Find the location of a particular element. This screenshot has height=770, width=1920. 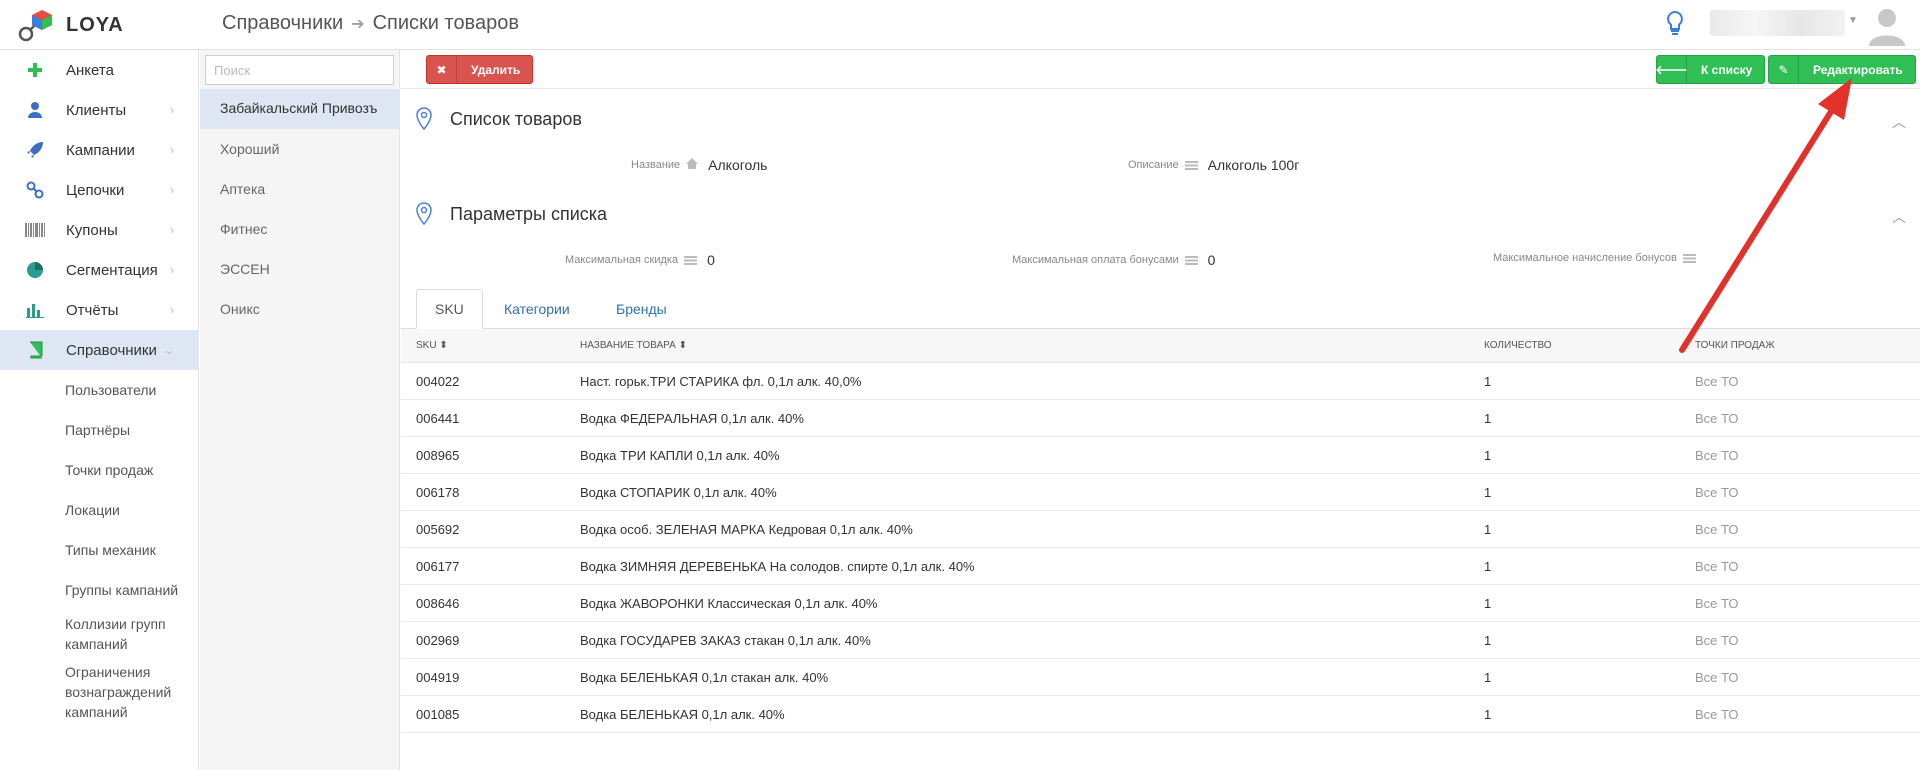

field-max-discount: Максимальная скидка 0 is located at coordinates (640, 260).